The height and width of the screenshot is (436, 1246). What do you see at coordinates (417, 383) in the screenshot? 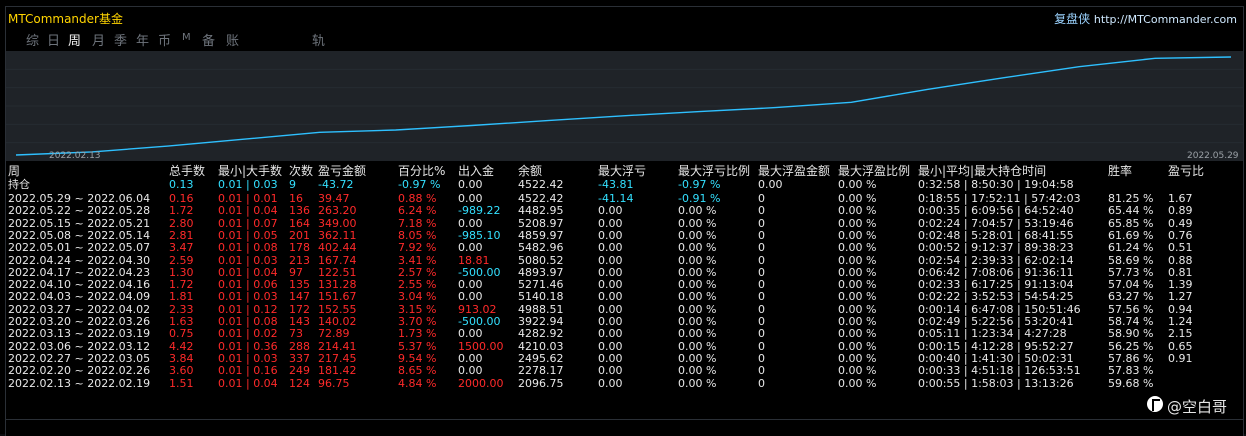
I see `row-15-percent: 4.84 %` at bounding box center [417, 383].